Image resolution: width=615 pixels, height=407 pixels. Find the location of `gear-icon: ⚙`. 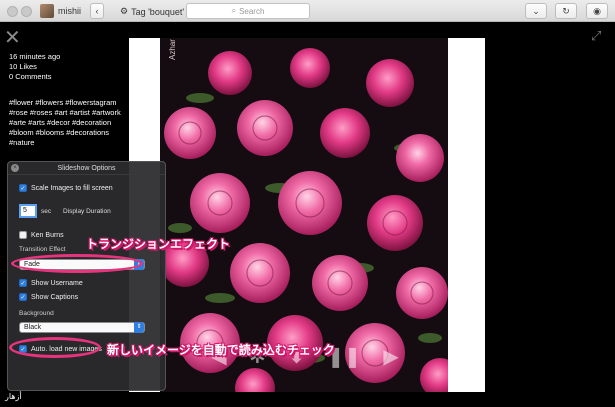

gear-icon: ⚙ is located at coordinates (124, 11).